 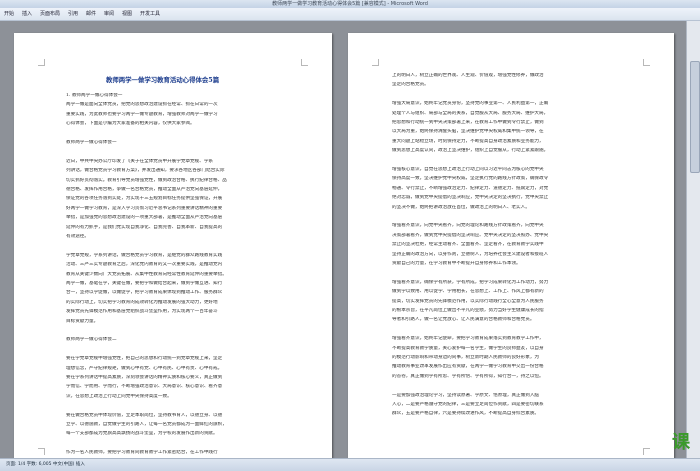 I want to click on text-line: 作为一名人民教师，要把学习教育同教育教学工作紧密结合，在工作中践行, so click(x=142, y=453).